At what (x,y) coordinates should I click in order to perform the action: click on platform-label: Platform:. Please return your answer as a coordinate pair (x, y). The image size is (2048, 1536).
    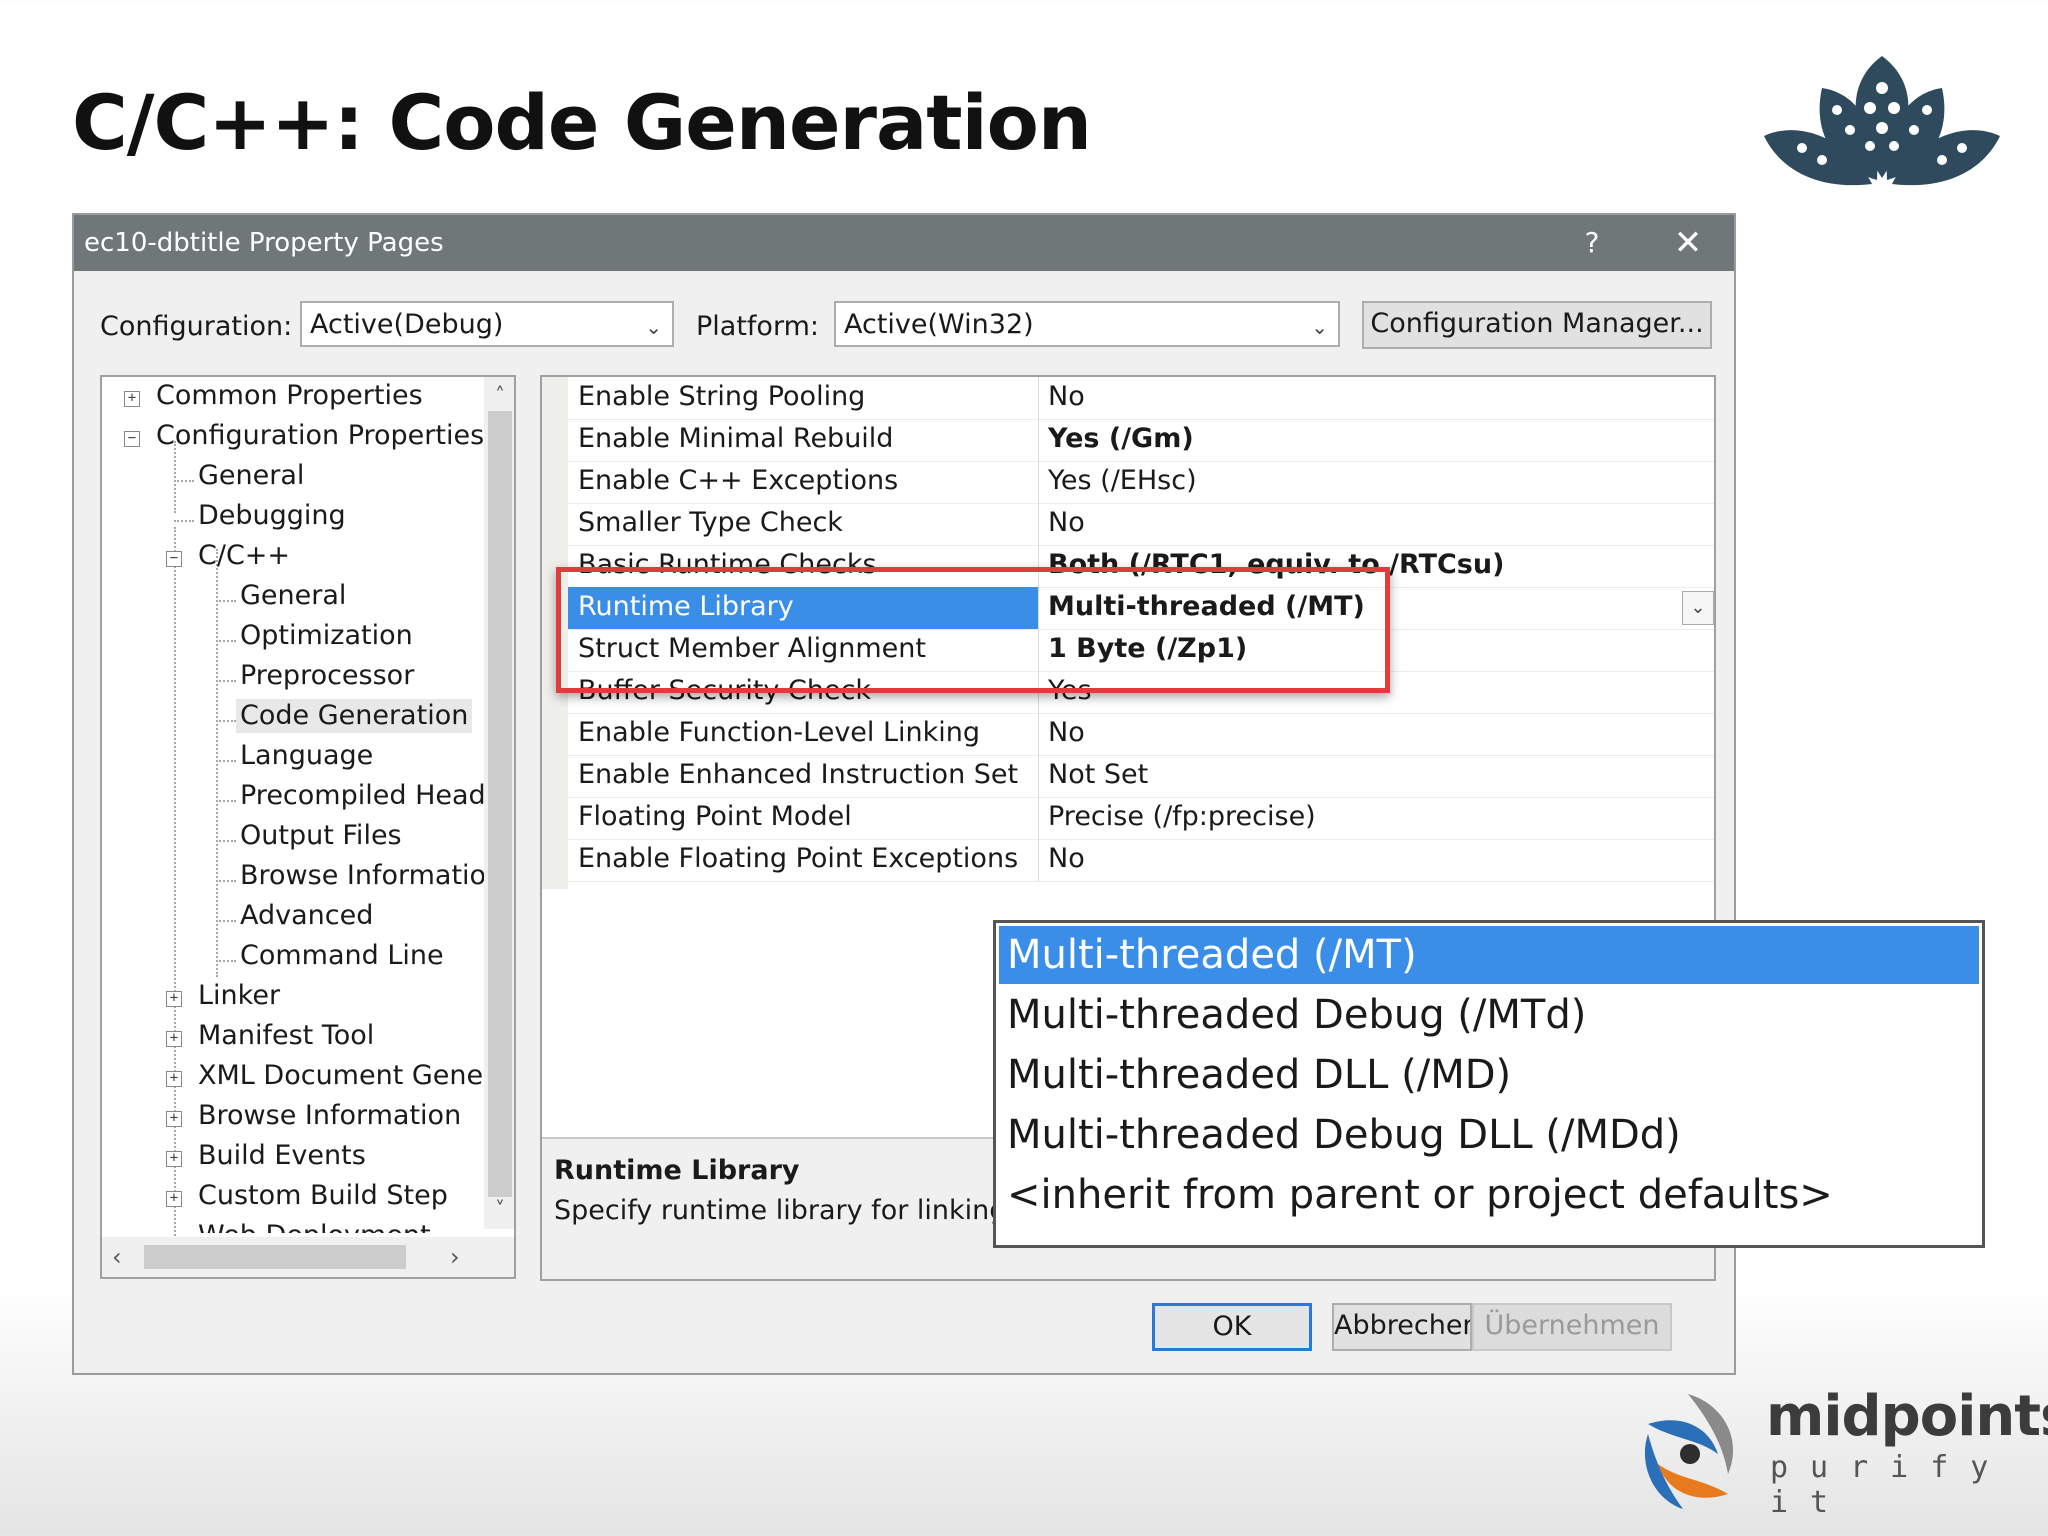
    Looking at the image, I should click on (757, 326).